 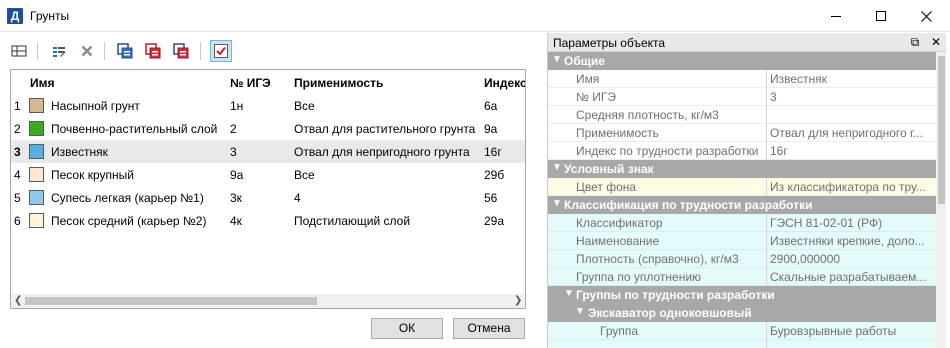 I want to click on column-header-ige: № ИГЭ, so click(x=250, y=83).